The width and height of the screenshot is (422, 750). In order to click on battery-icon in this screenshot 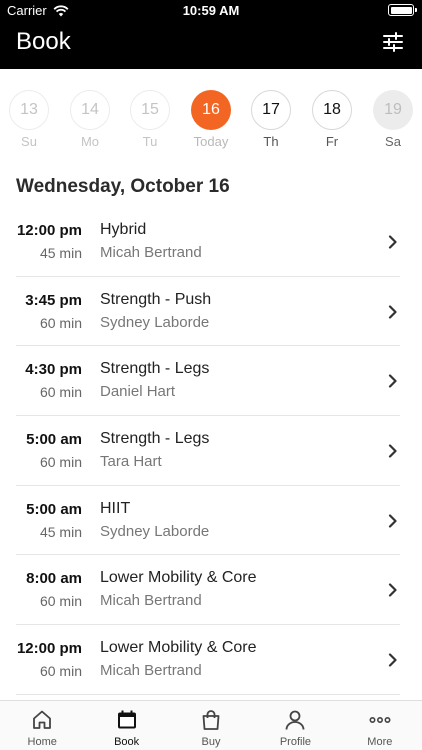, I will do `click(402, 10)`.